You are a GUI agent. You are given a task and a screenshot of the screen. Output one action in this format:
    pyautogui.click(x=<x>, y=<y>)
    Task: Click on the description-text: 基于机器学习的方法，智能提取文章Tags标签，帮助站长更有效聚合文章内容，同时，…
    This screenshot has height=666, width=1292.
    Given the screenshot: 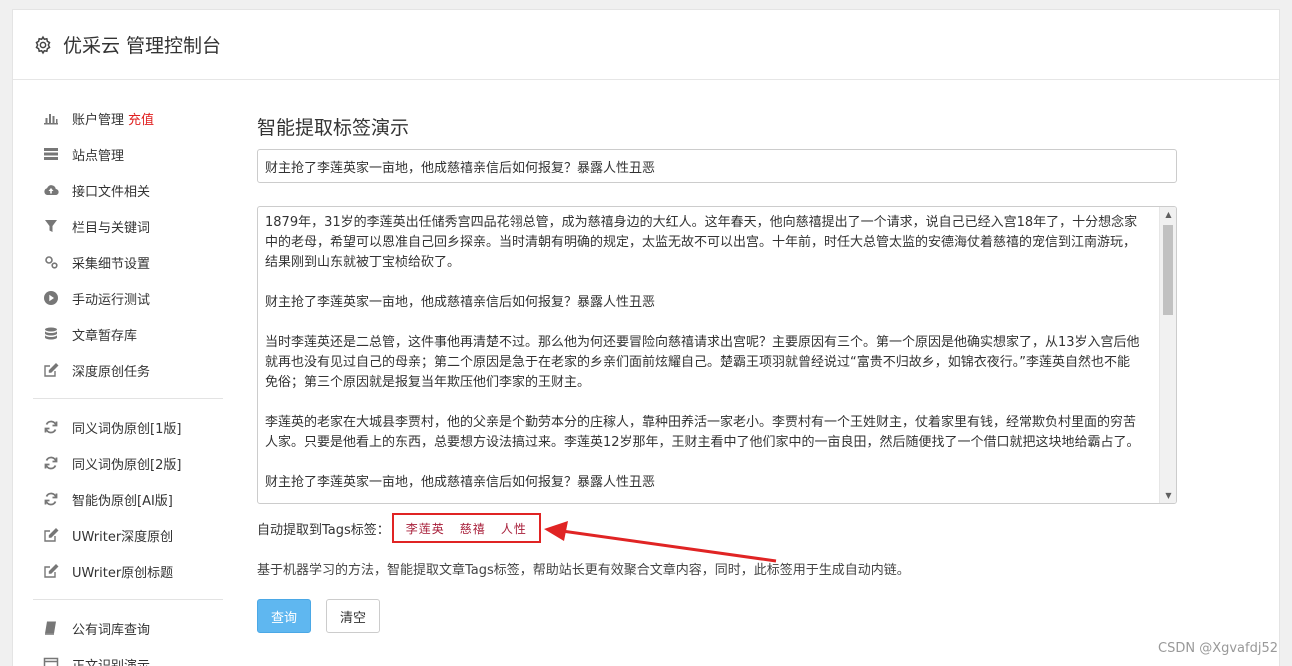 What is the action you would take?
    pyautogui.click(x=583, y=570)
    